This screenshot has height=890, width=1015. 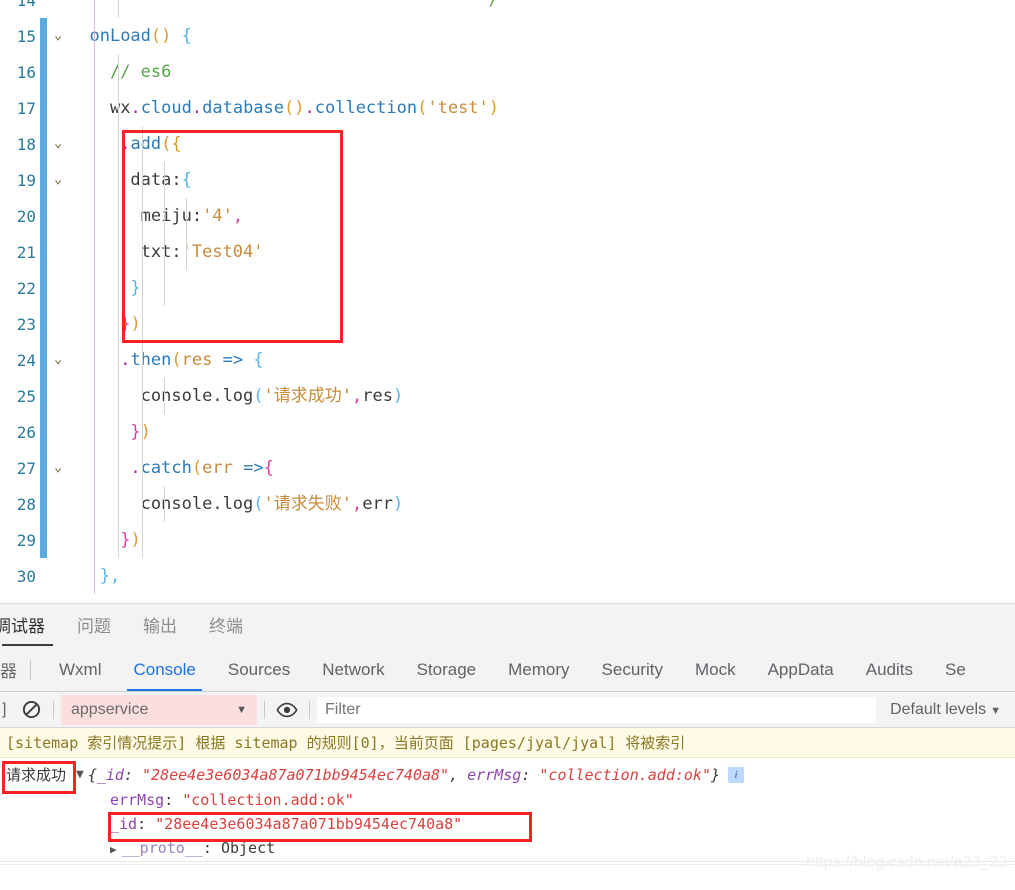 I want to click on devtools-tab-se: Se, so click(x=955, y=669).